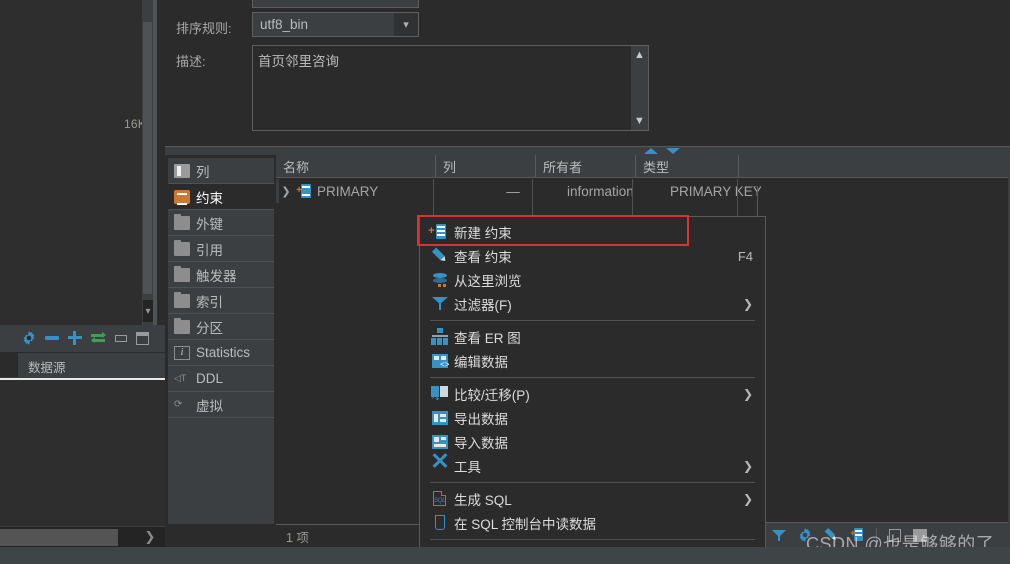 Image resolution: width=1010 pixels, height=564 pixels. Describe the element at coordinates (481, 443) in the screenshot. I see `menu-item-label: 导入数据` at that location.